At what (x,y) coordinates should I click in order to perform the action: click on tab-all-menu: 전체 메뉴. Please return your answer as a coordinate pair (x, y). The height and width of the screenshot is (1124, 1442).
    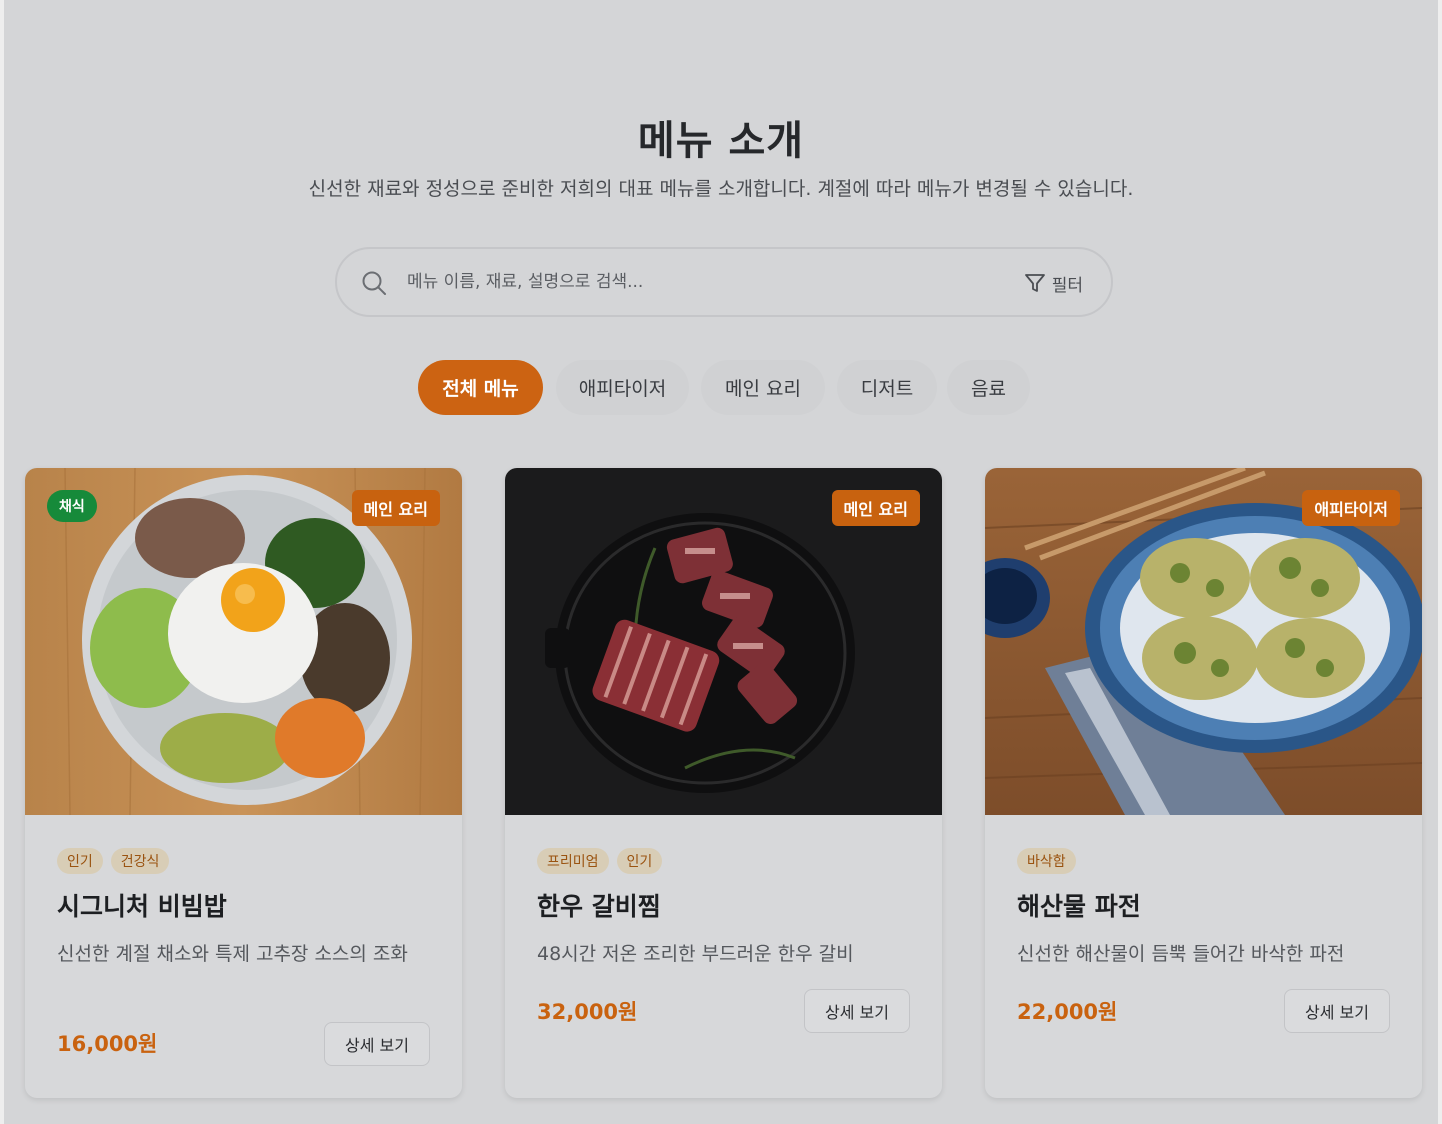
    Looking at the image, I should click on (480, 387).